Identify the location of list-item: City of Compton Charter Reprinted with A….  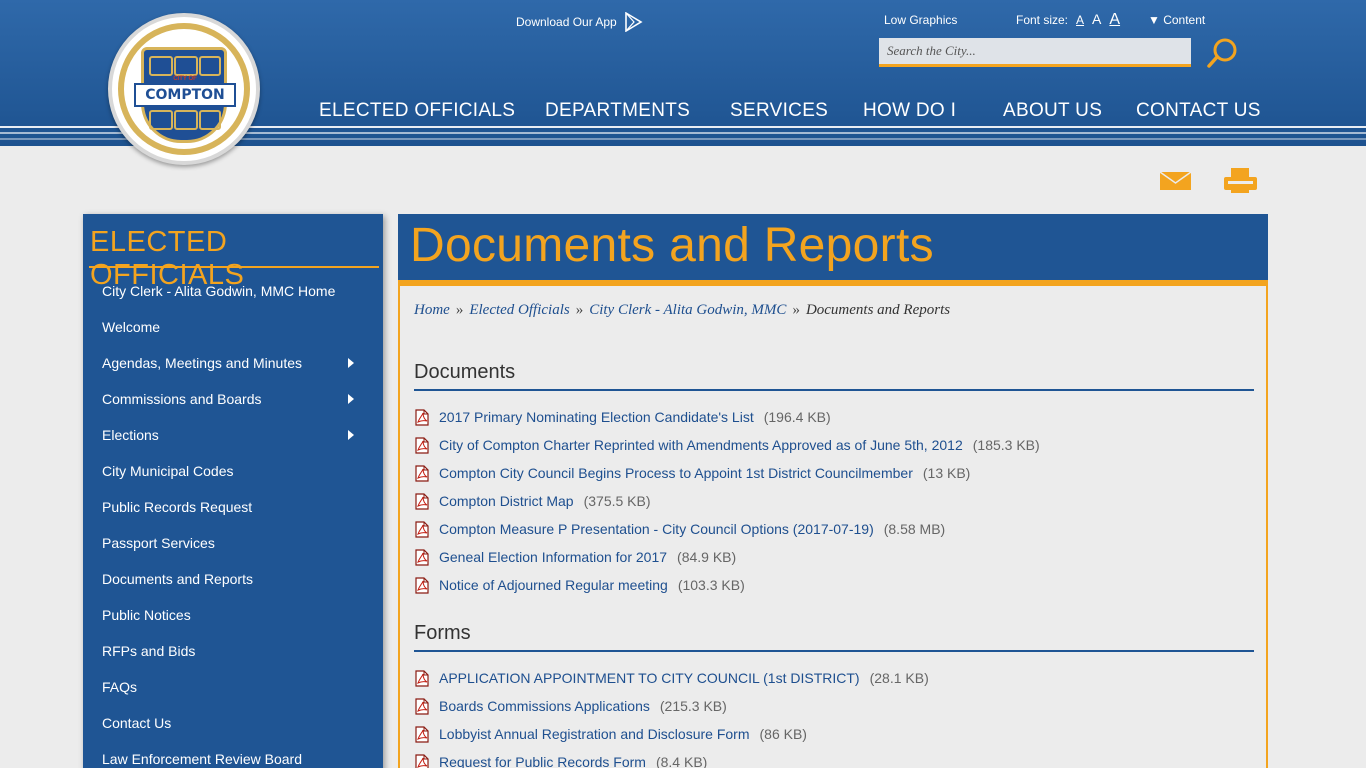
(727, 445).